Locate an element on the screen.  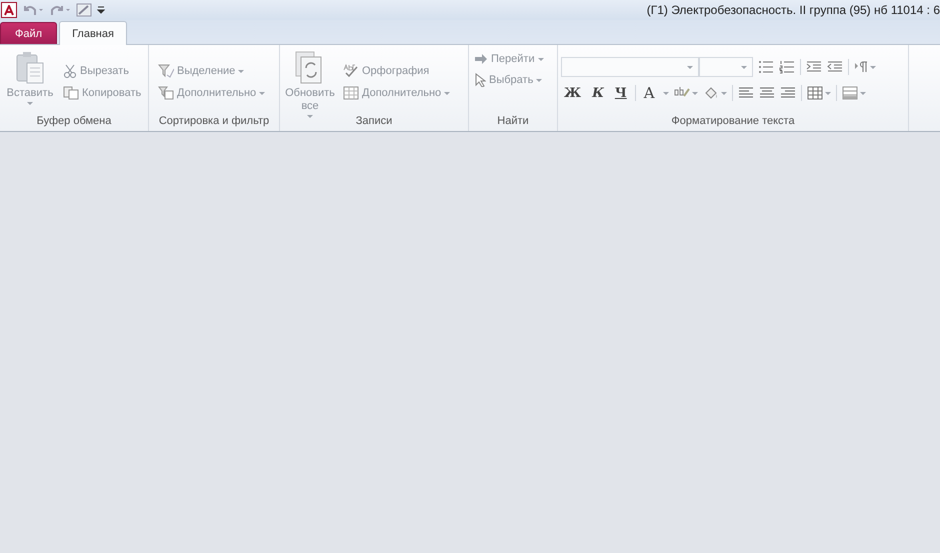
window-title: (Г1) Электробезопасность. II группа (95) нб 11014 : 6 is located at coordinates (793, 10).